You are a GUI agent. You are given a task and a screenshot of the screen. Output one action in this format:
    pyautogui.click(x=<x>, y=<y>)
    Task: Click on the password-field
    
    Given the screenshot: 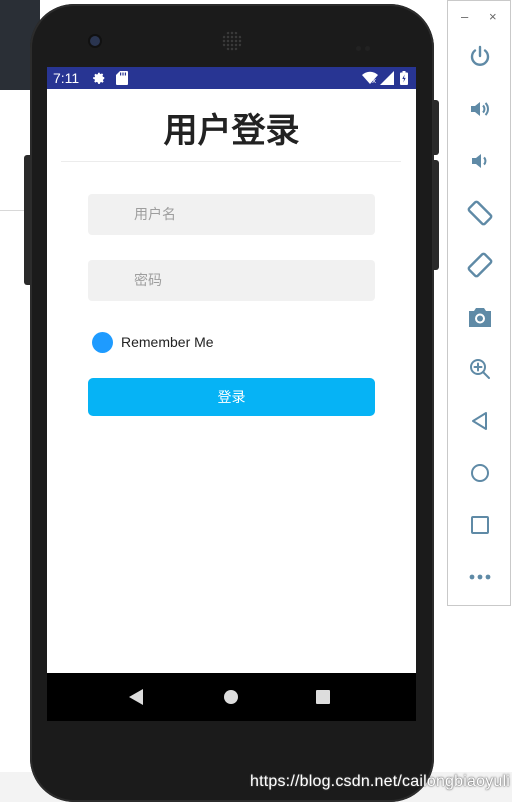 What is the action you would take?
    pyautogui.click(x=231, y=280)
    